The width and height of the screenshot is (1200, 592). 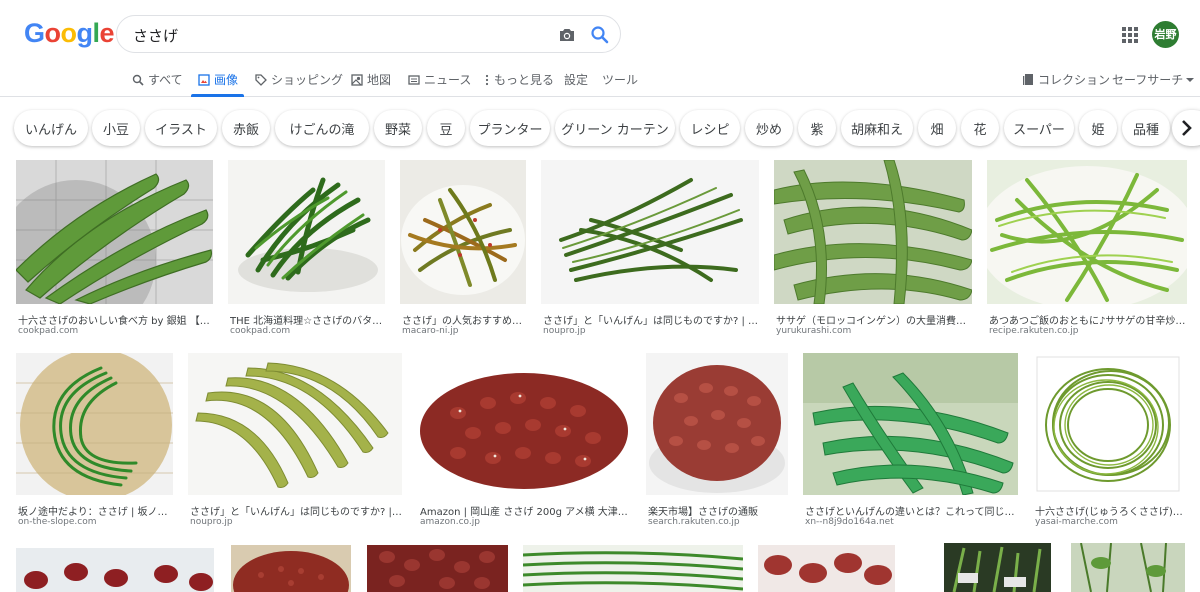 I want to click on chip: 赤飯, so click(x=246, y=128).